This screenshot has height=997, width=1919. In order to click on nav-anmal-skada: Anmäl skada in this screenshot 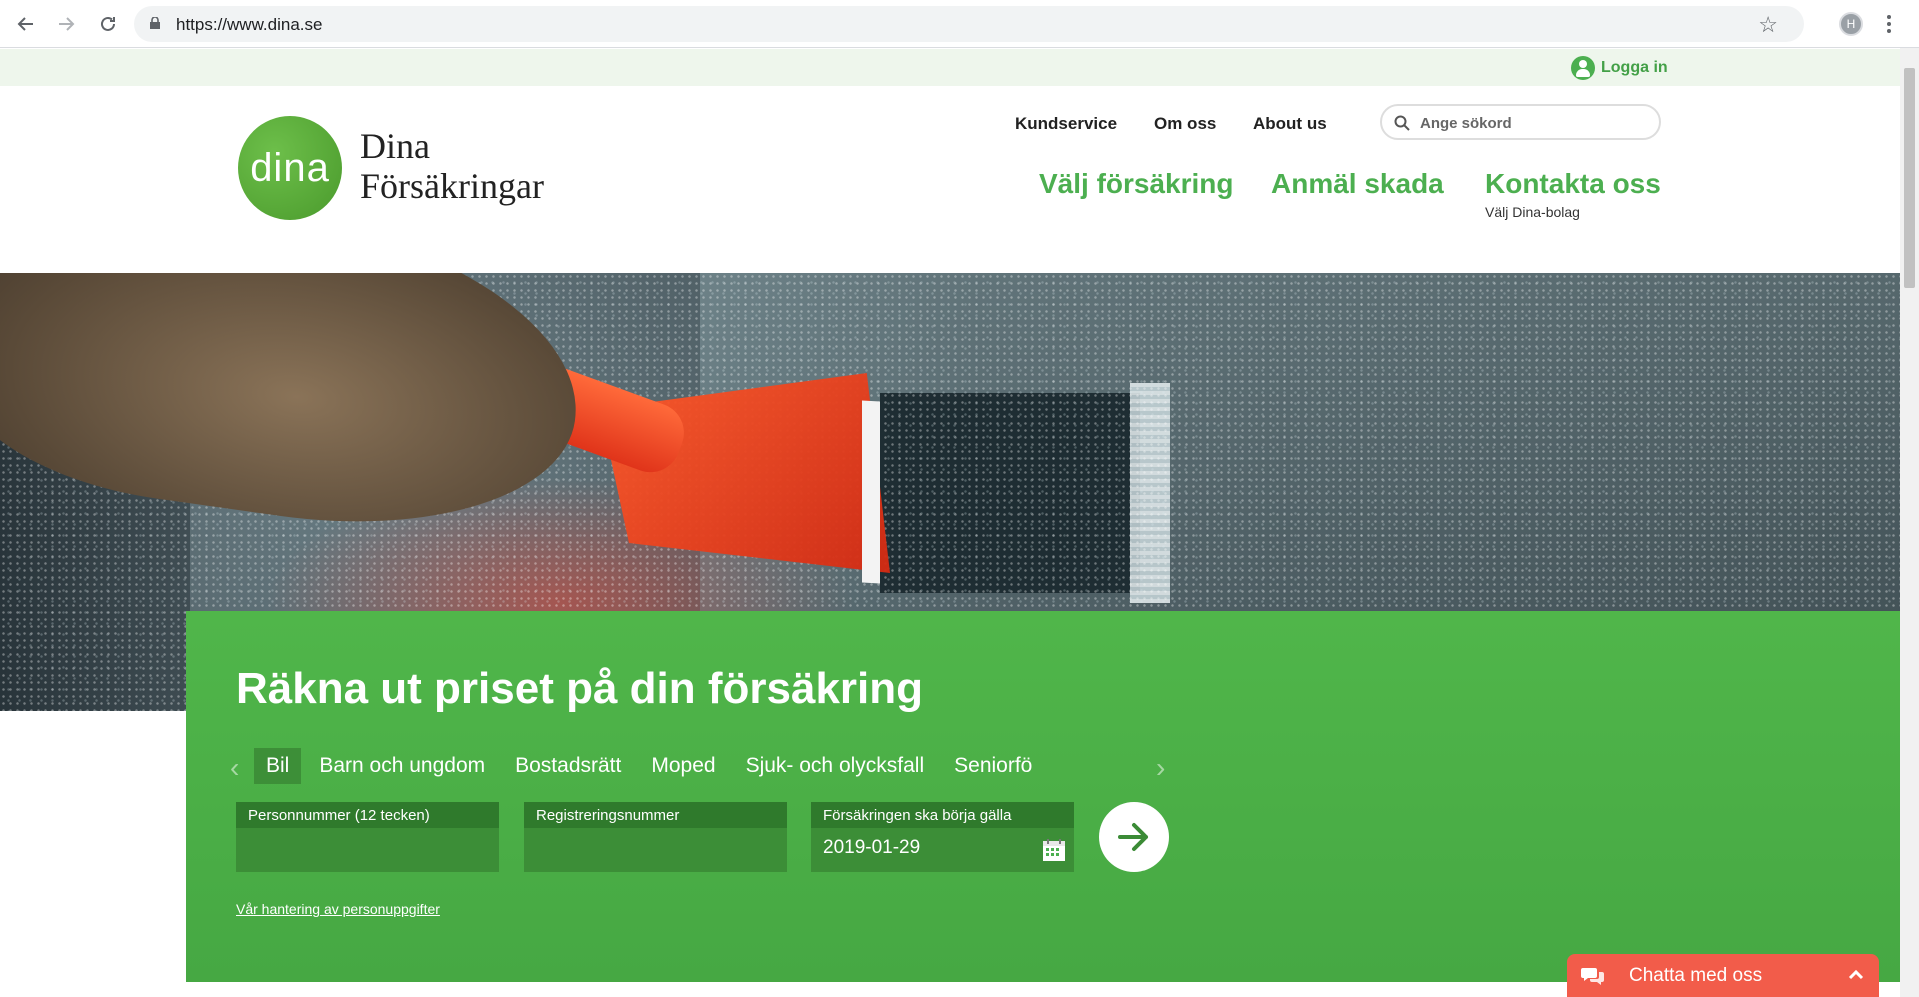, I will do `click(1357, 184)`.